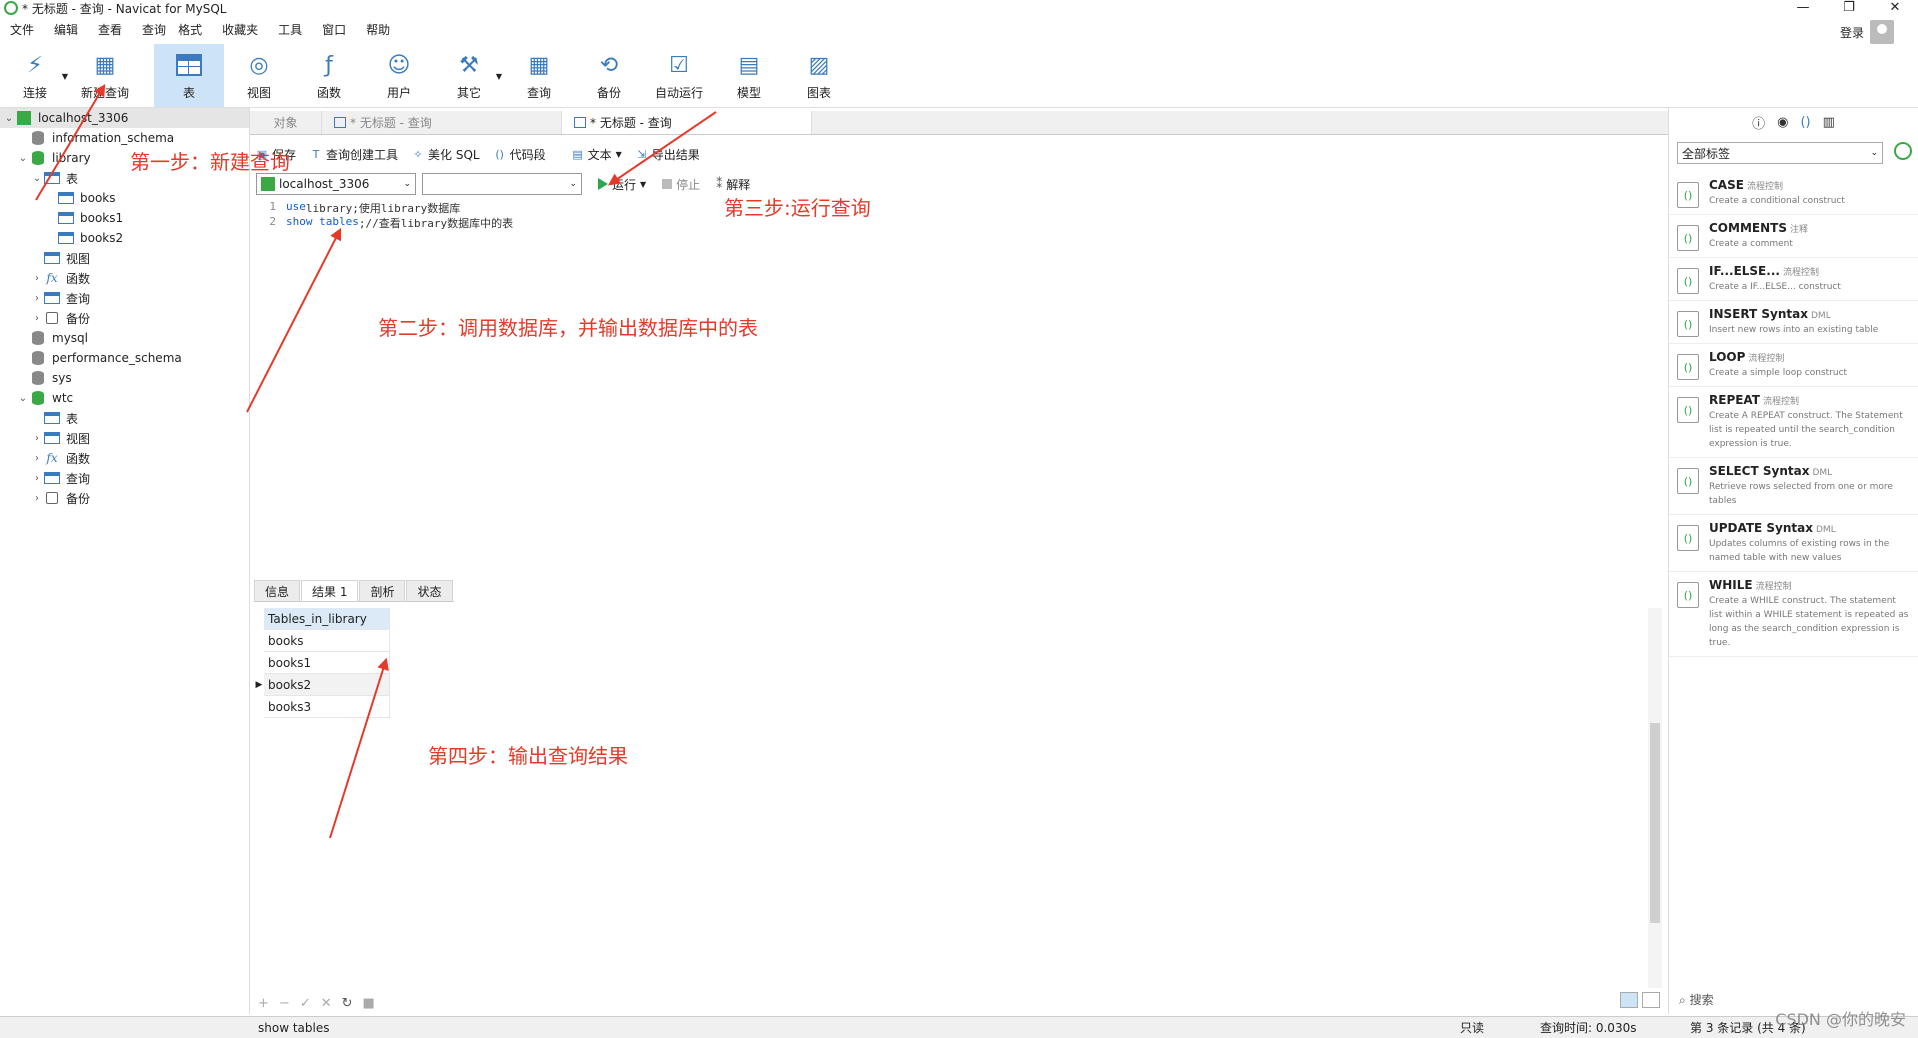  Describe the element at coordinates (749, 75) in the screenshot. I see `toolbar-model-button: ▤ 模型` at that location.